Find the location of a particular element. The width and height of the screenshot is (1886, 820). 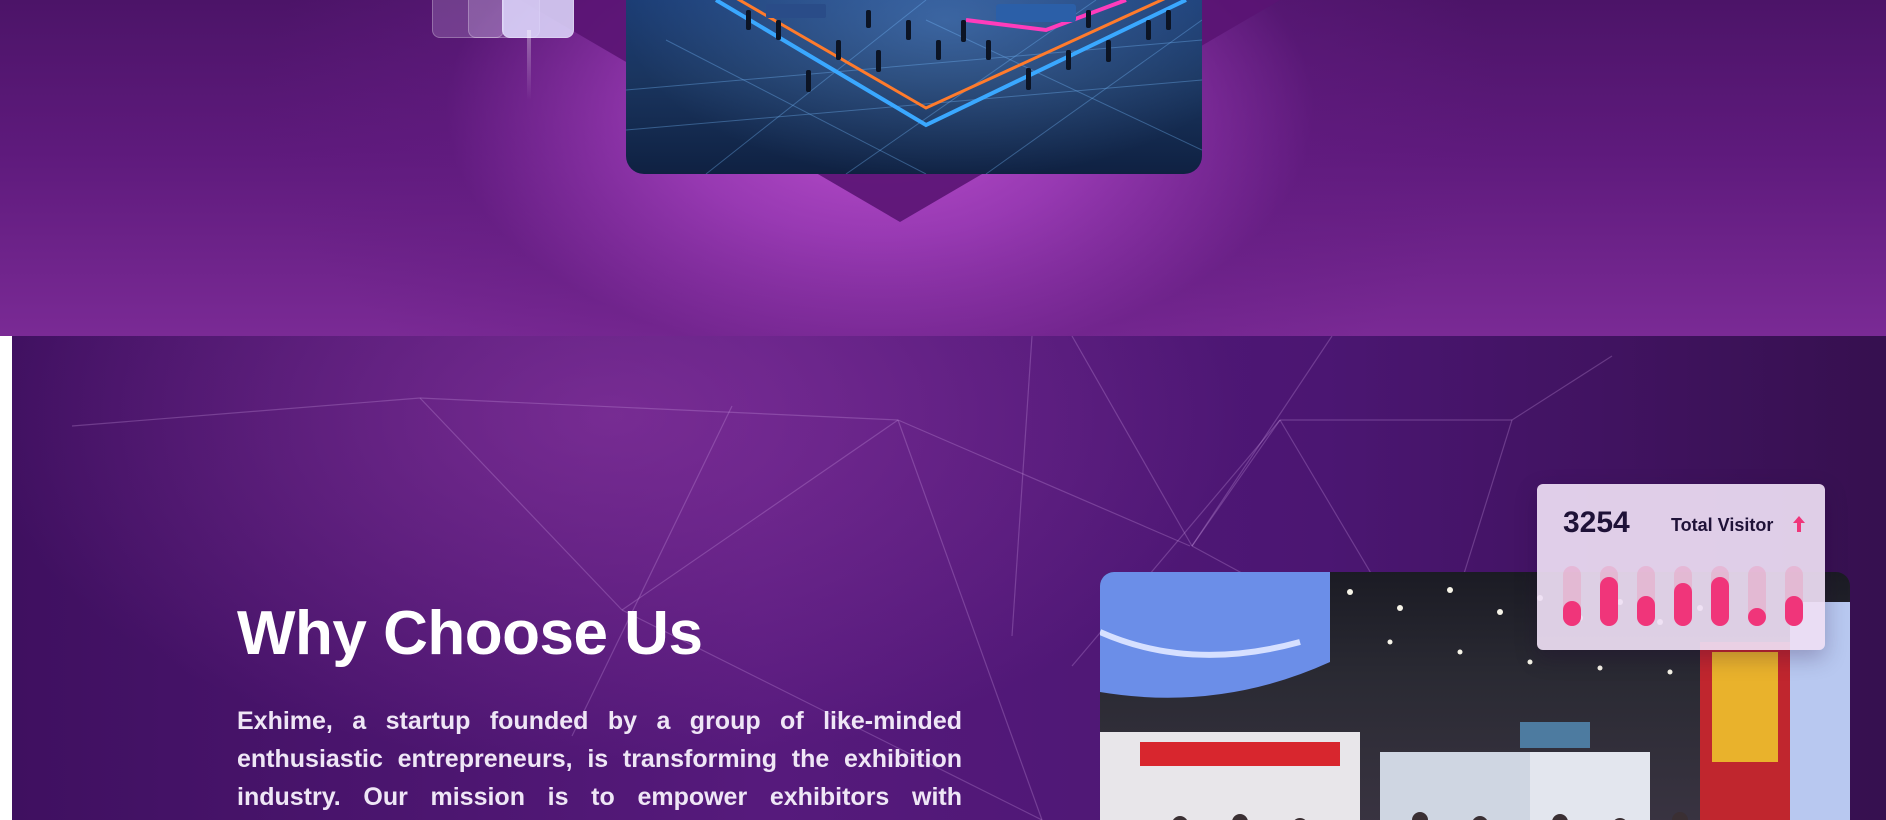

light-streak-decoration is located at coordinates (529, 65).